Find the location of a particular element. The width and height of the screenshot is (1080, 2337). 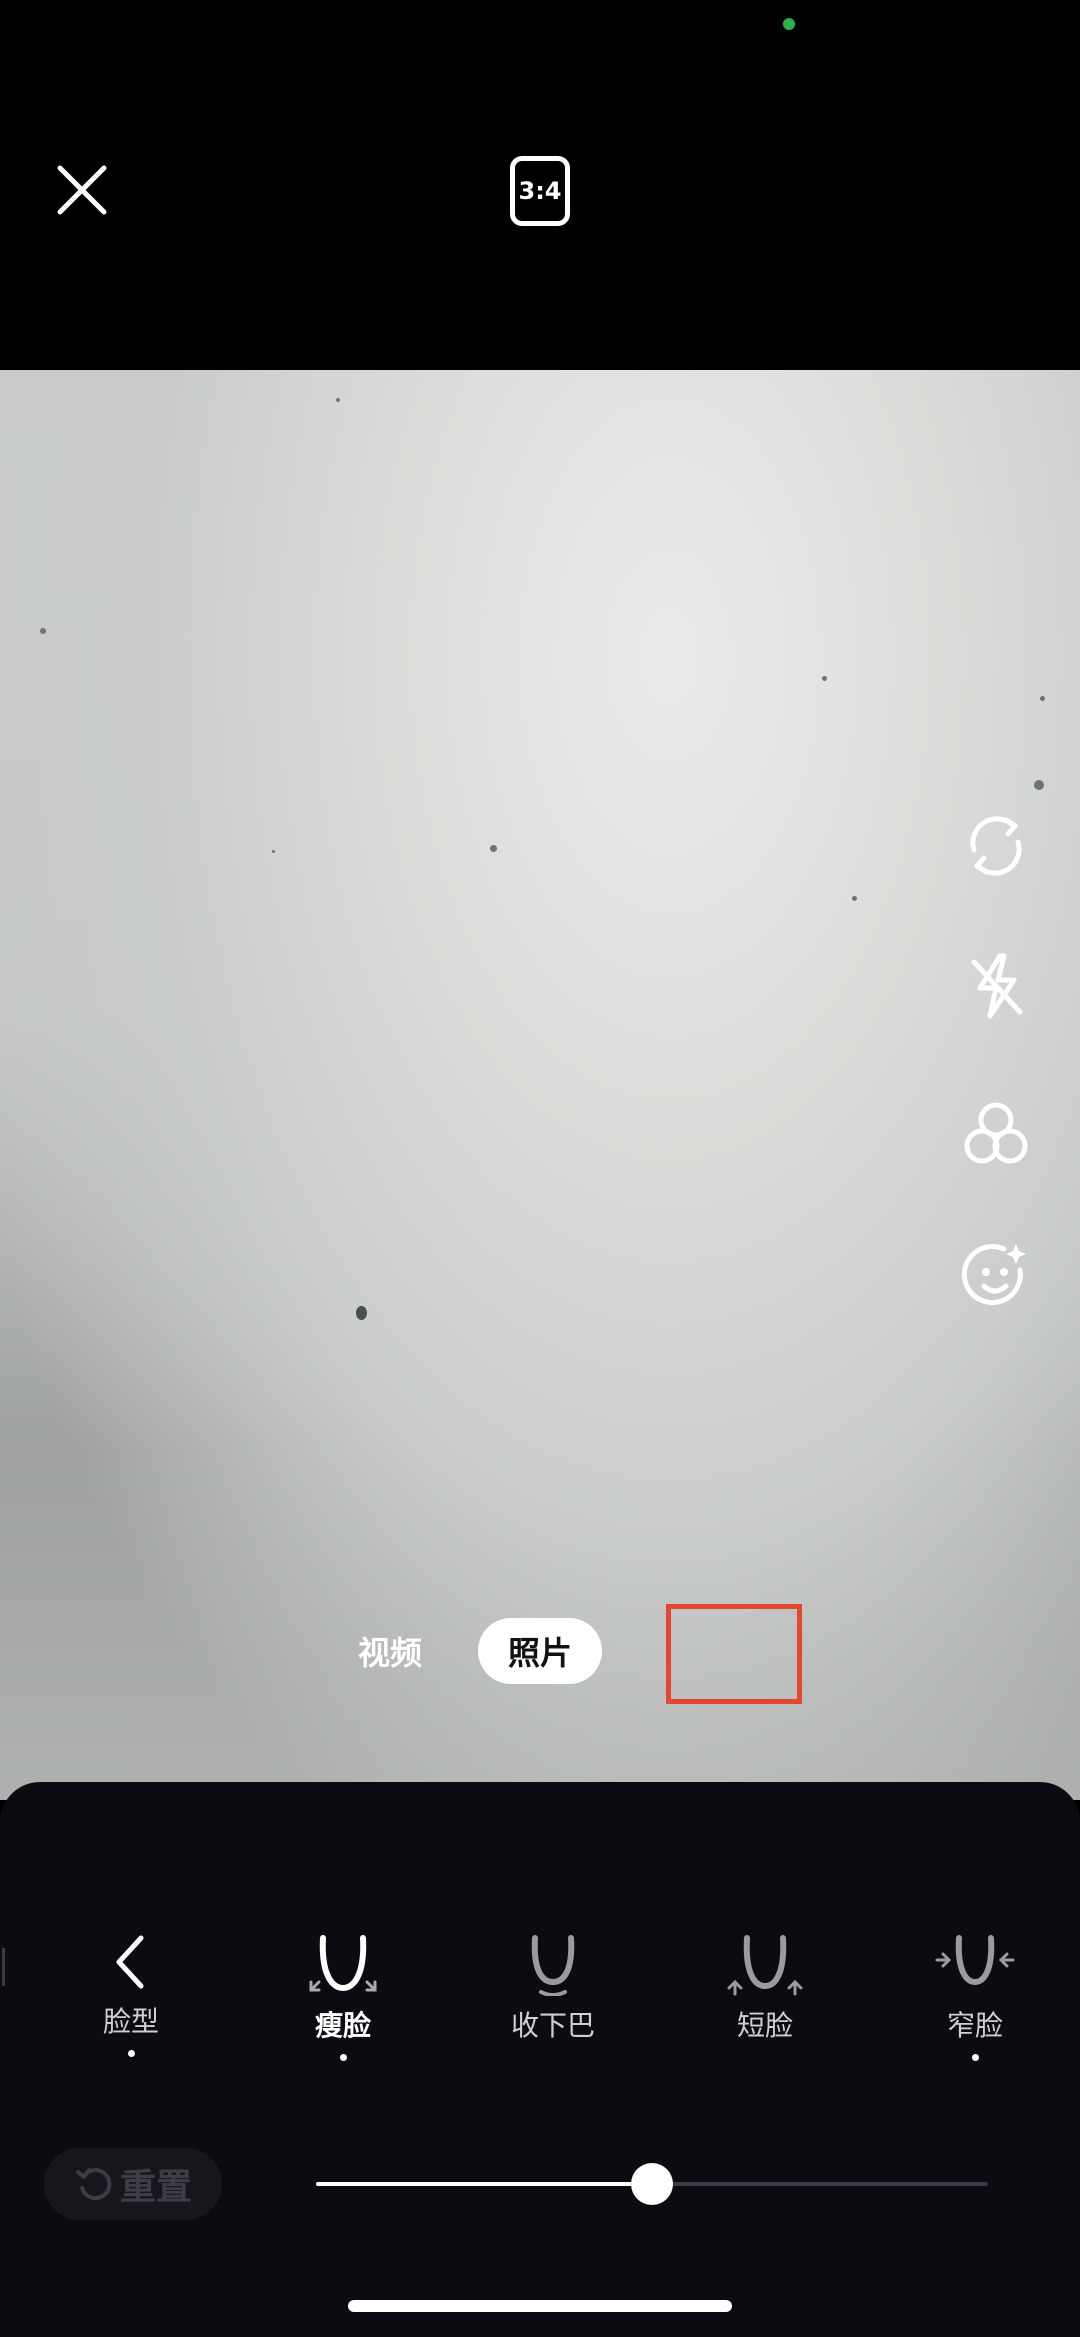

short-face-icon is located at coordinates (765, 1965).